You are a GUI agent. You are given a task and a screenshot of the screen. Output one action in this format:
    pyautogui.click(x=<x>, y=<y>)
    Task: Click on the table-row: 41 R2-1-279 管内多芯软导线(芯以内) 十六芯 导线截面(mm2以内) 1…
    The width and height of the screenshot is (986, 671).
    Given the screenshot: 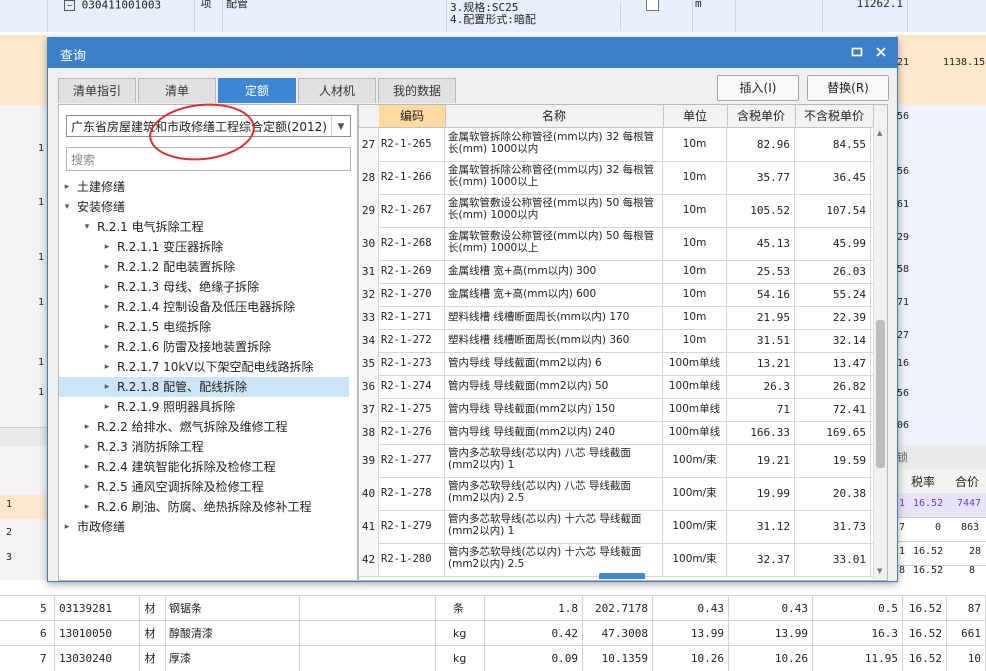 What is the action you would take?
    pyautogui.click(x=623, y=527)
    